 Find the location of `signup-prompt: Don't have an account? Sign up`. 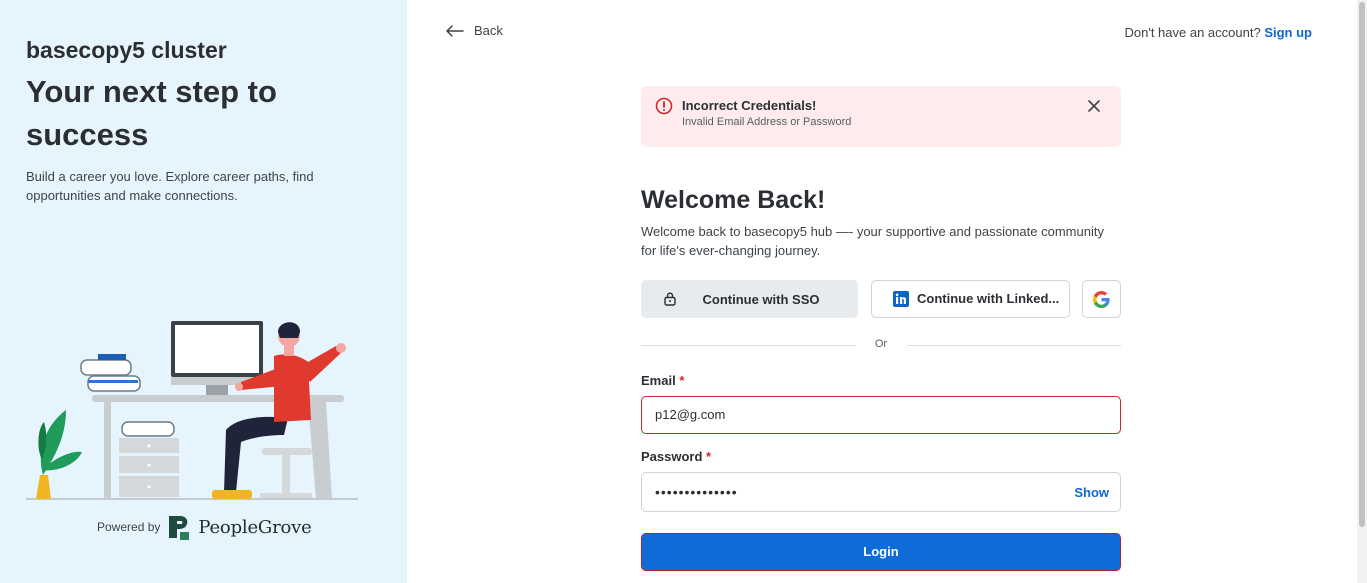

signup-prompt: Don't have an account? Sign up is located at coordinates (1219, 32).